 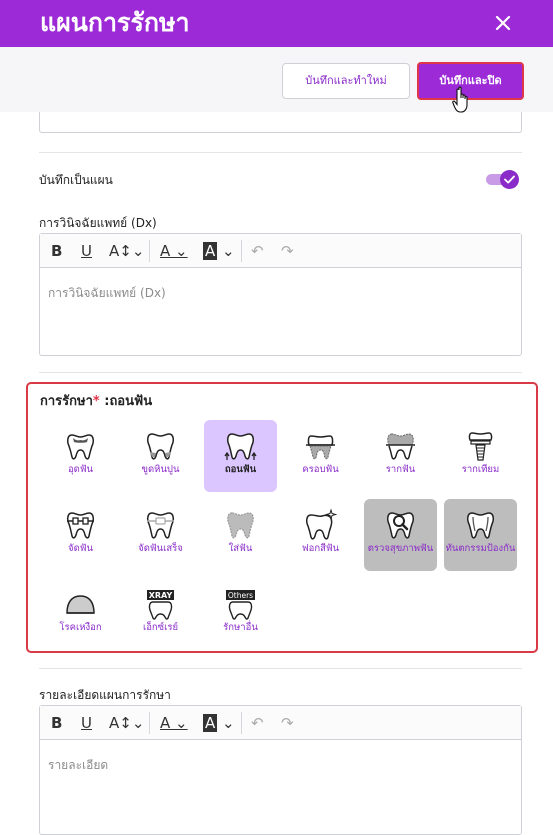 I want to click on treatment-tile-extraction: ถอนฟัน, so click(x=240, y=456).